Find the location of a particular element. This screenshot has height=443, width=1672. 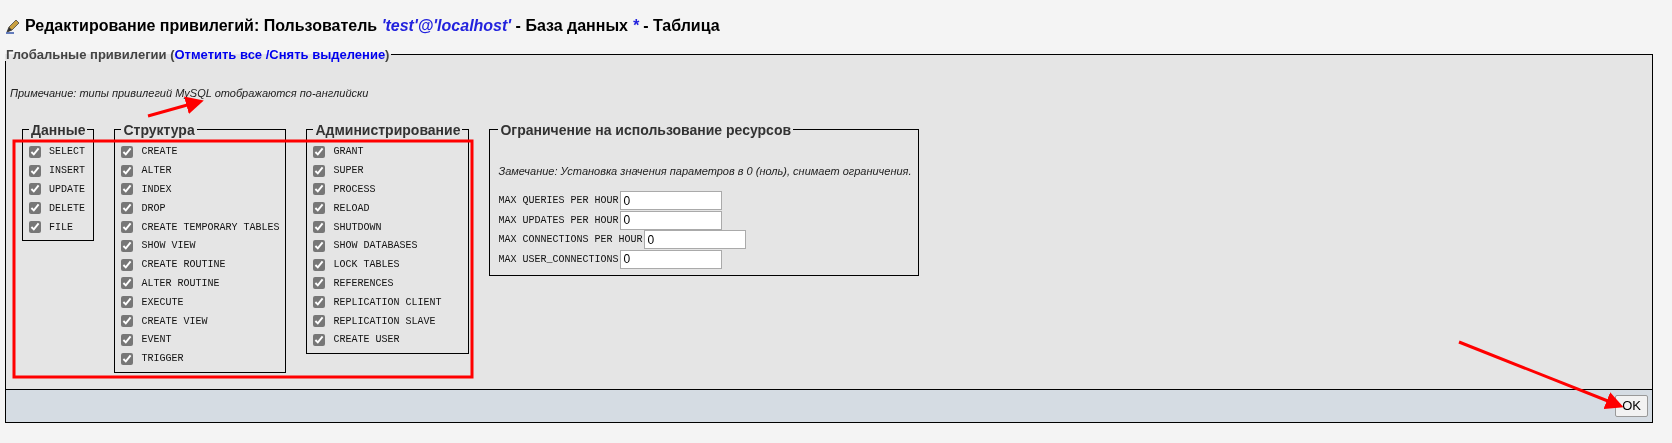

legend-label: Глобальные привилегии ( is located at coordinates (90, 54).